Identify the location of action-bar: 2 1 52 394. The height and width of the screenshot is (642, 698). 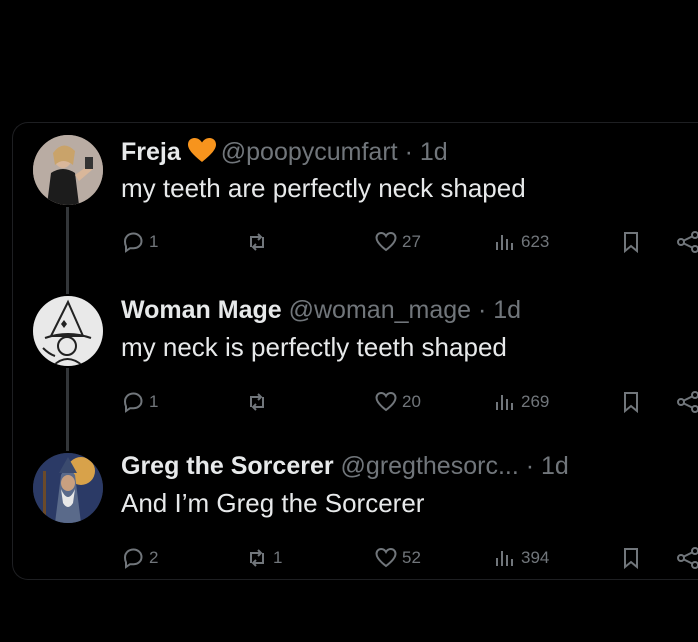
(409, 558).